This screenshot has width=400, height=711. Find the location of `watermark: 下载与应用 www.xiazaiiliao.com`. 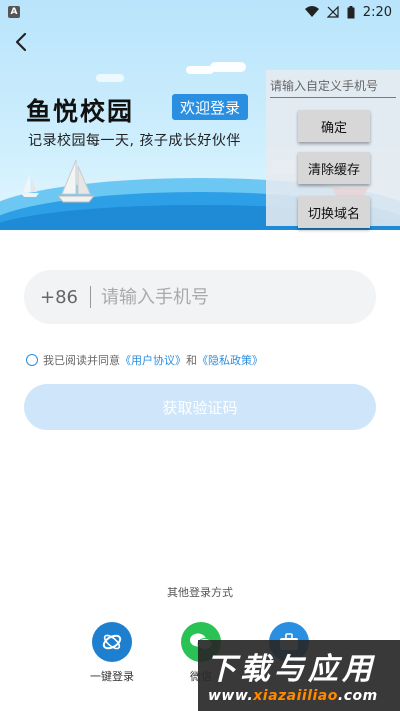

watermark: 下载与应用 www.xiazaiiliao.com is located at coordinates (299, 675).